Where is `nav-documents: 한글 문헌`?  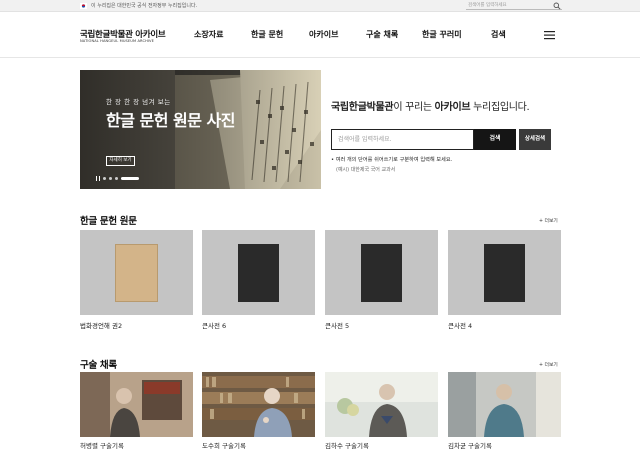
nav-documents: 한글 문헌 is located at coordinates (267, 34).